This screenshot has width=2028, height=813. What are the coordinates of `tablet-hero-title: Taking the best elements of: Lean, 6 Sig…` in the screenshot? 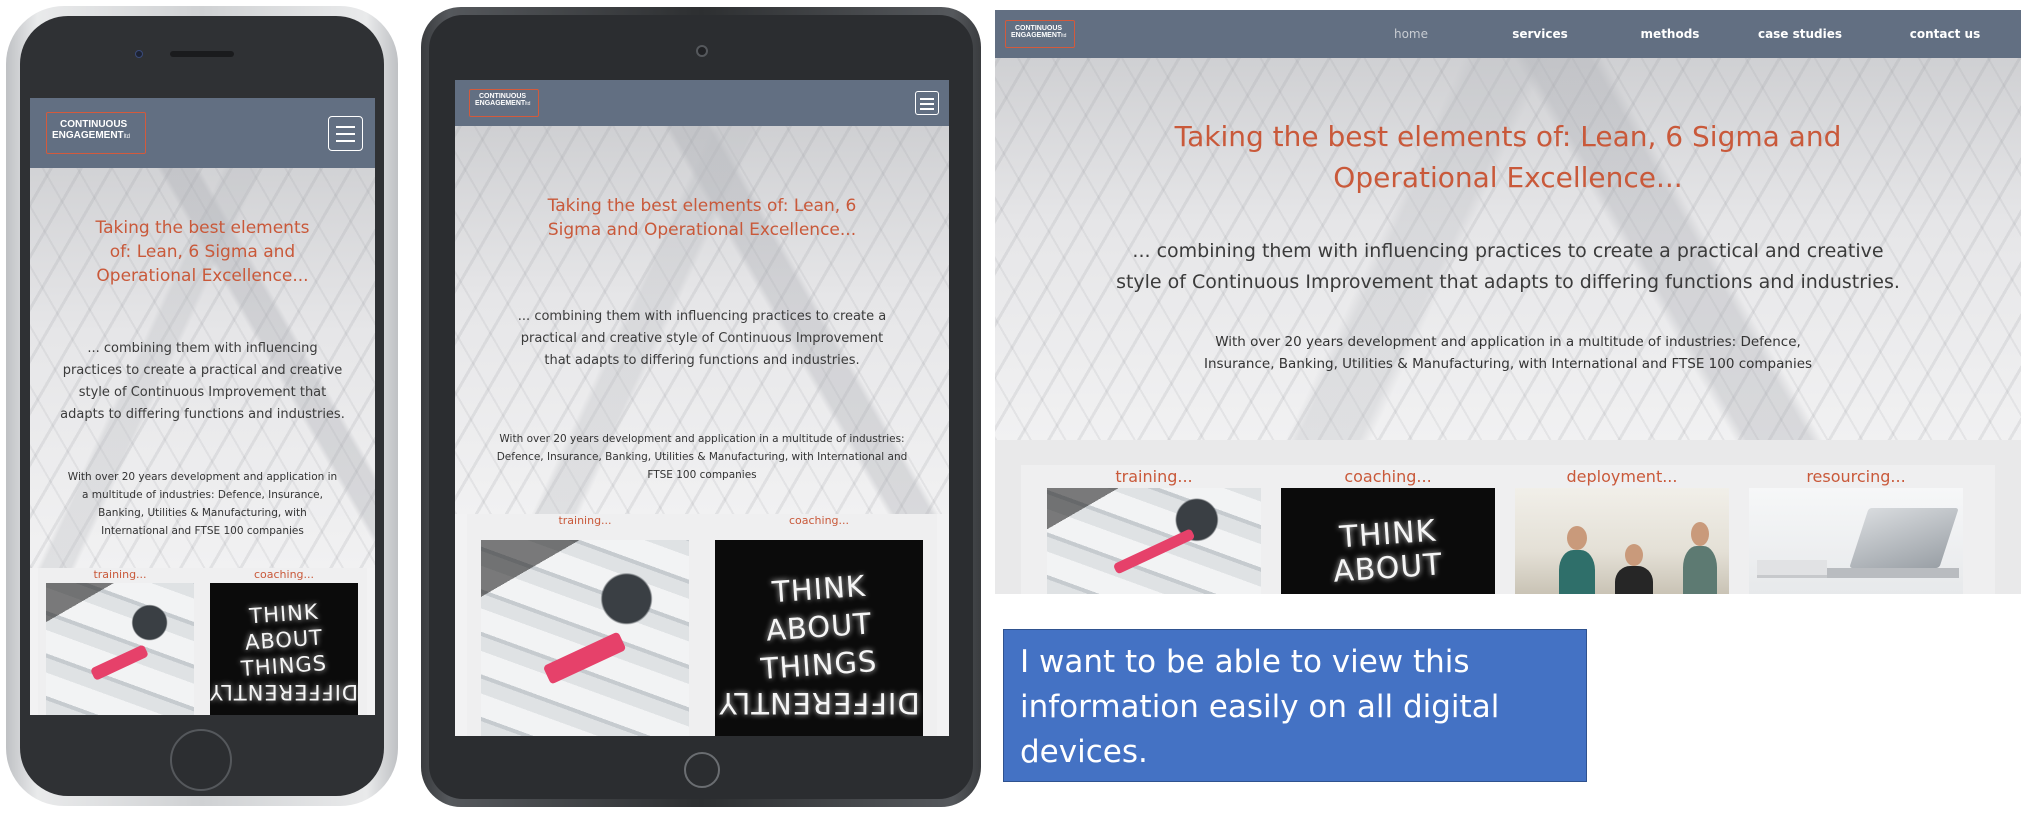 It's located at (702, 218).